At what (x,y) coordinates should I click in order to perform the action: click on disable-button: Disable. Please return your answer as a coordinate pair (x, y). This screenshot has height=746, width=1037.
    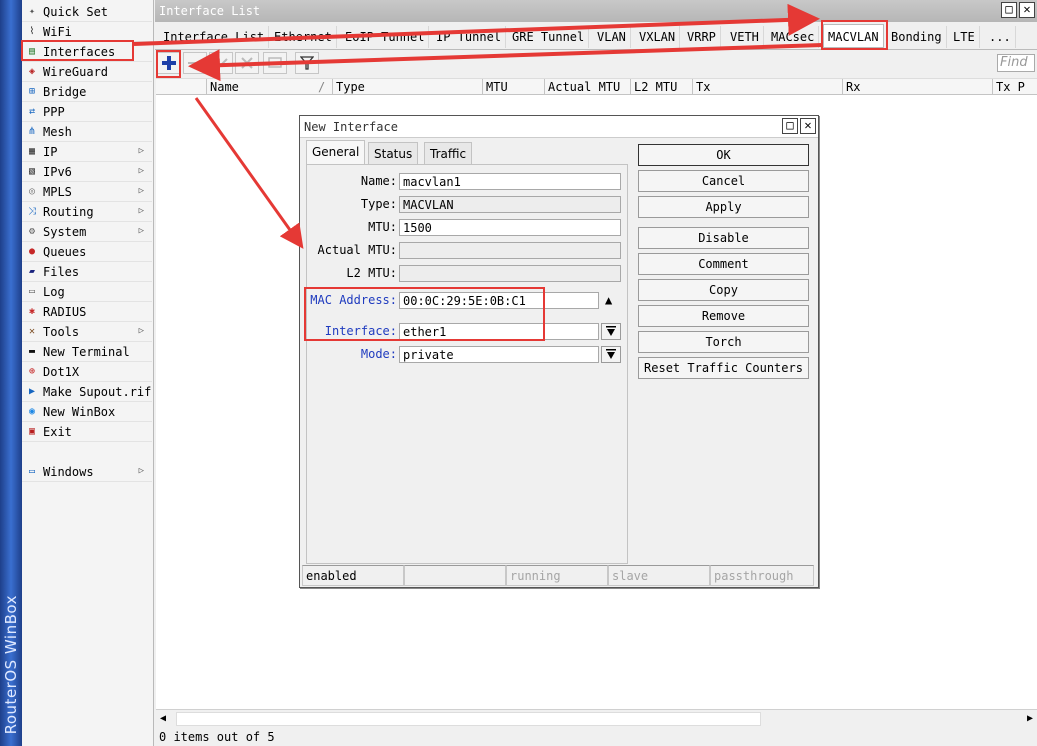
    Looking at the image, I should click on (723, 238).